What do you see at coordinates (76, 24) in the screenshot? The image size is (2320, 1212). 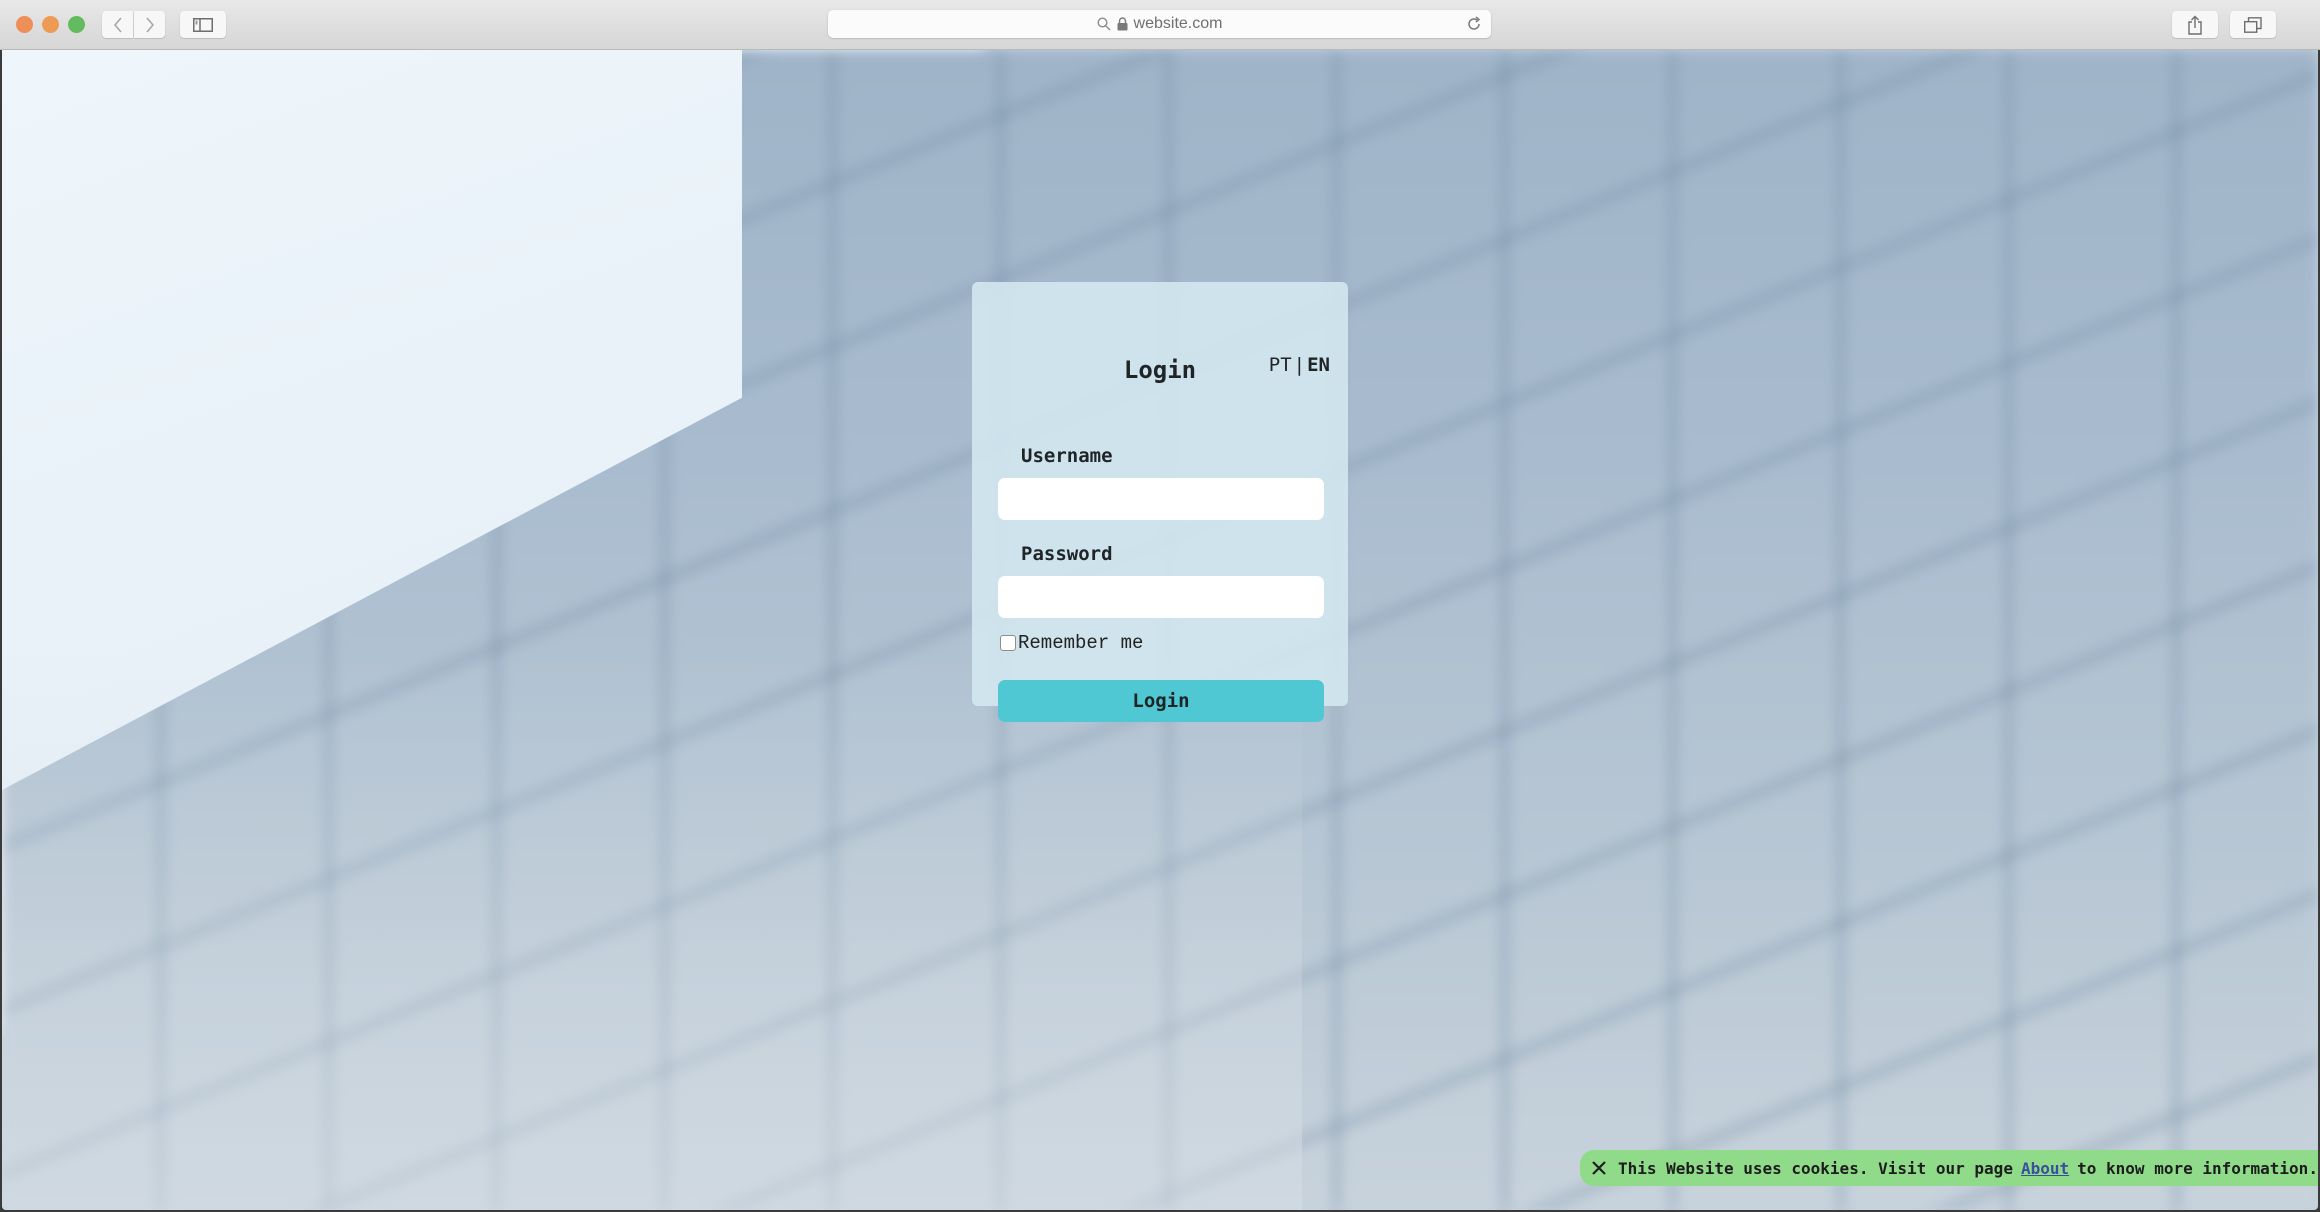 I see `zoom-window-button` at bounding box center [76, 24].